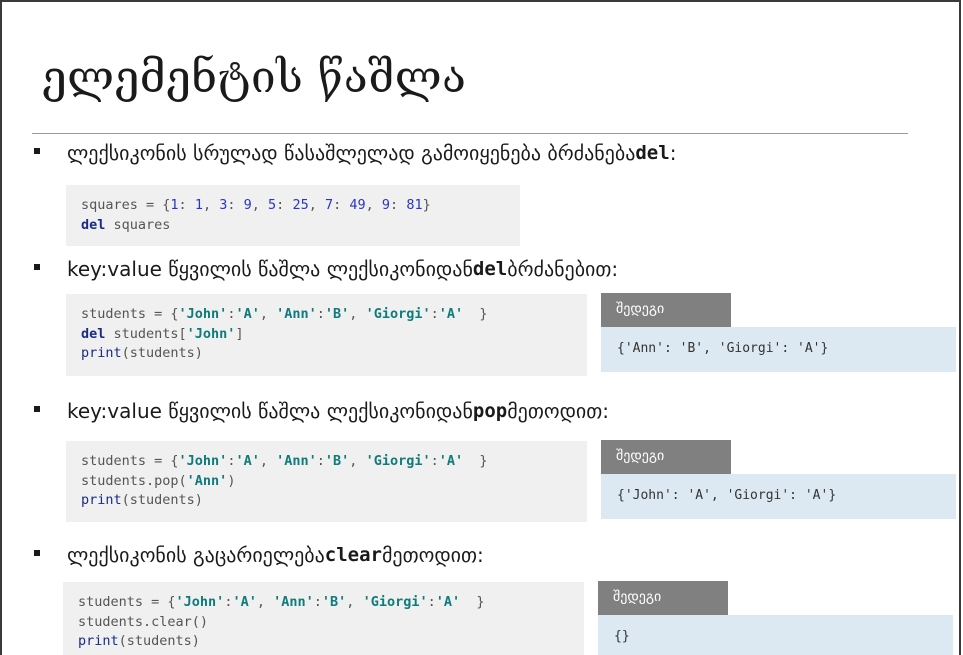  I want to click on bullet-text: ლექსიკონის გაცარიელება, so click(196, 555).